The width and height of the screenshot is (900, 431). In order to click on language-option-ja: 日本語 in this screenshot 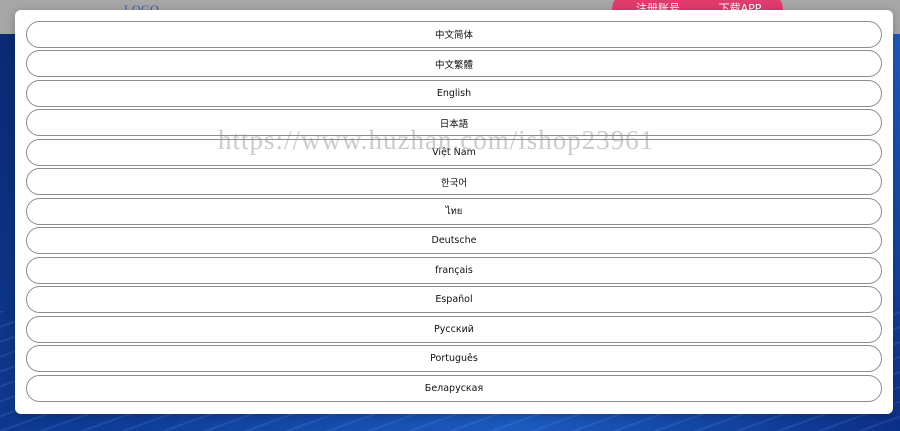, I will do `click(454, 123)`.